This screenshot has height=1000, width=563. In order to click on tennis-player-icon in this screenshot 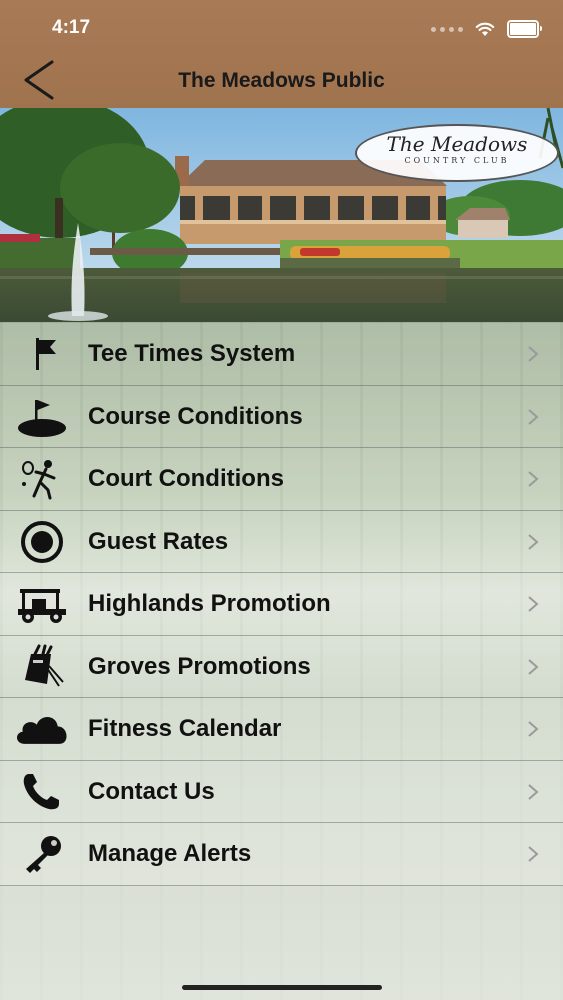, I will do `click(42, 479)`.